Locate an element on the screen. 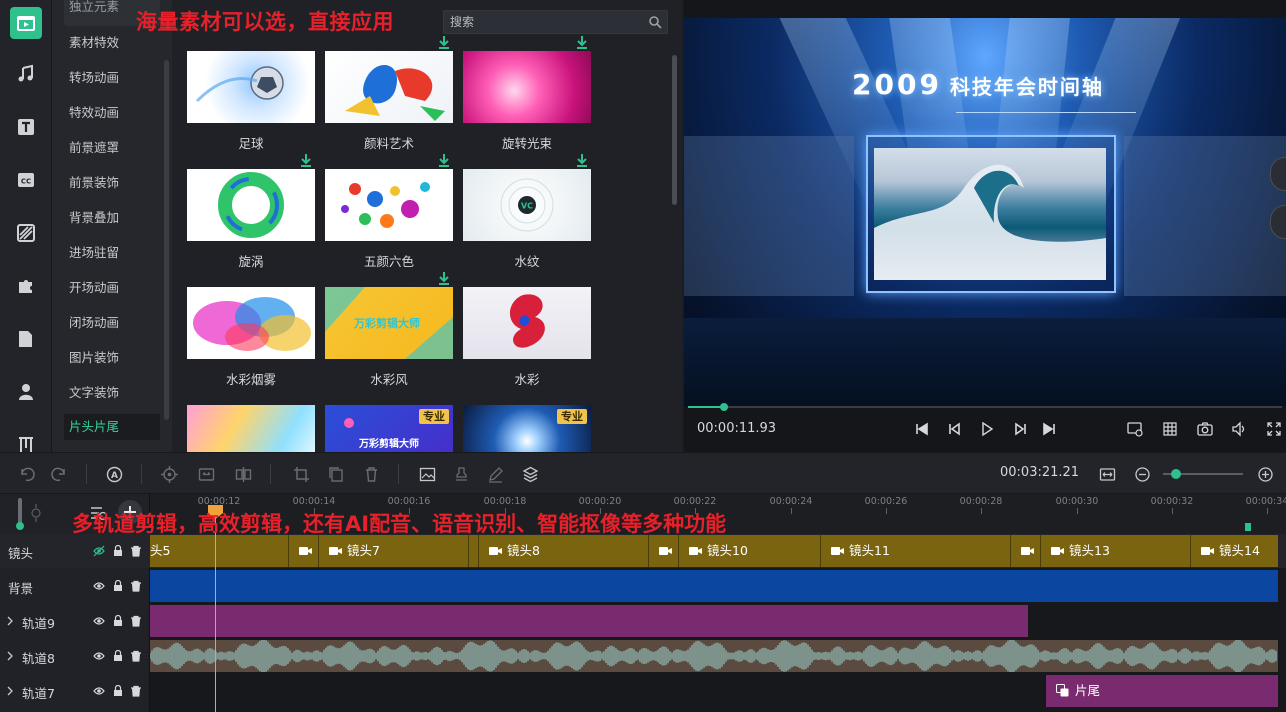 This screenshot has height=712, width=1286. skip-end-button is located at coordinates (1049, 429).